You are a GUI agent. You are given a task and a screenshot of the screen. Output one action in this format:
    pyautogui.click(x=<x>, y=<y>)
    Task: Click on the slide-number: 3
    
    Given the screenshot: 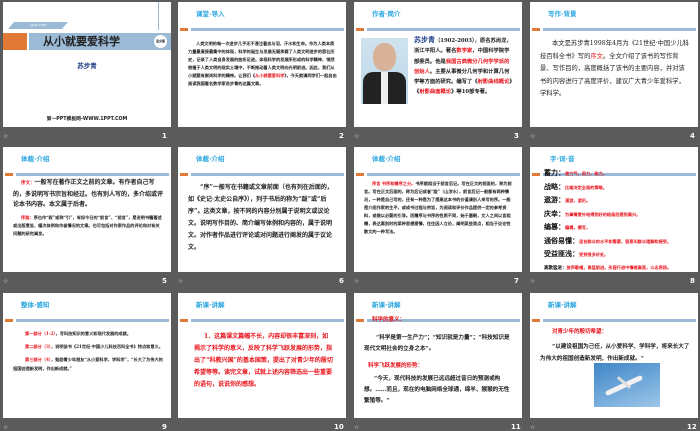 What is the action you would take?
    pyautogui.click(x=516, y=136)
    